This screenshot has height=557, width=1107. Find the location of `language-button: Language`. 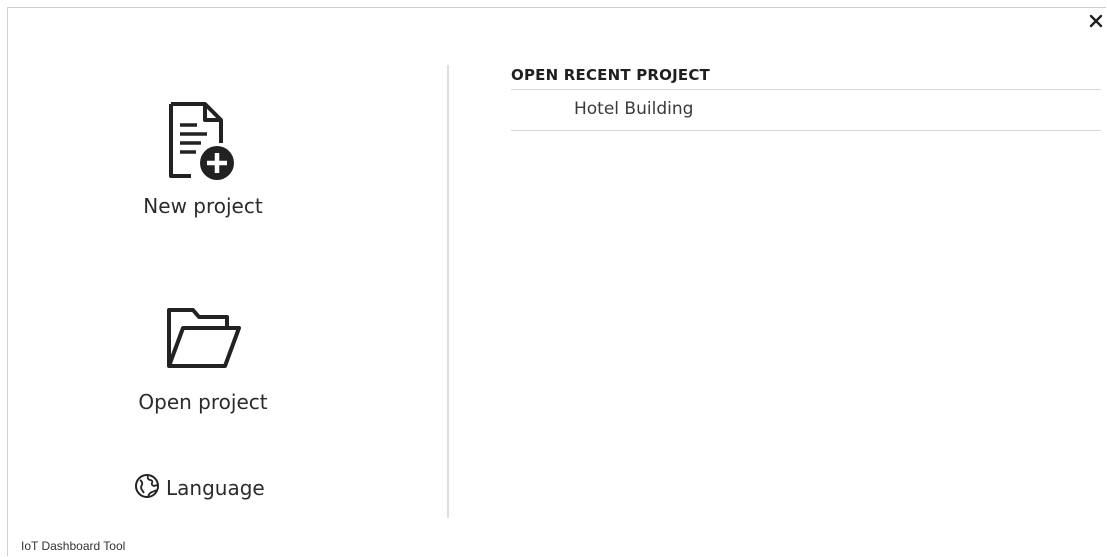

language-button: Language is located at coordinates (199, 488).